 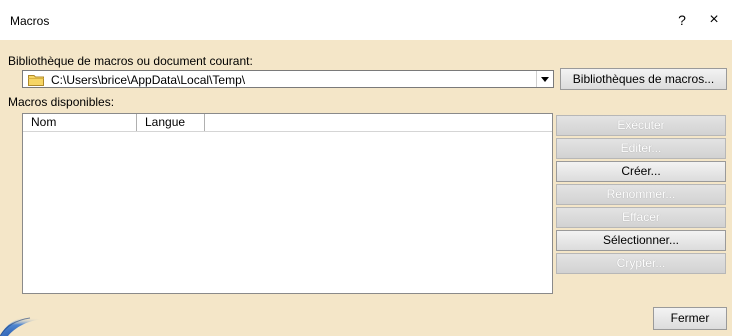 I want to click on library-combobox: C:\Users\brice\AppData\Local\Temp\, so click(x=288, y=79).